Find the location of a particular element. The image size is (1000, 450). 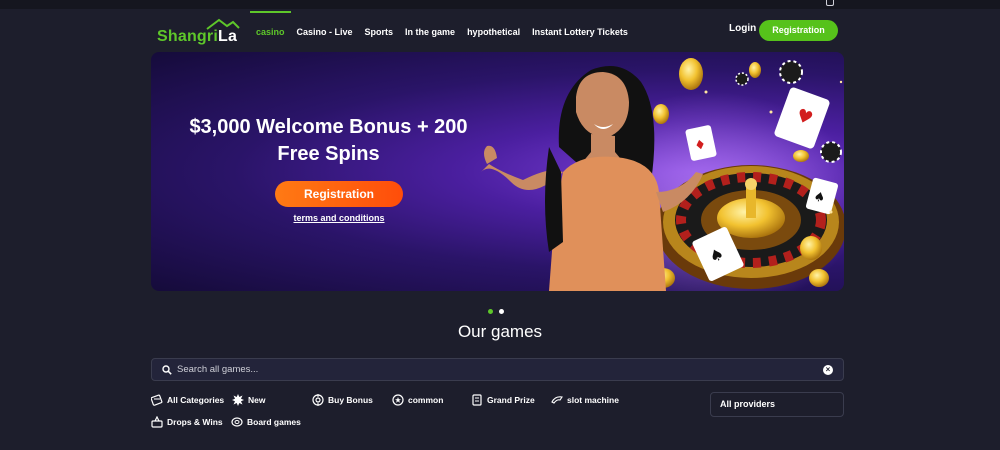

category-slot-machine: slot machine is located at coordinates (585, 400).